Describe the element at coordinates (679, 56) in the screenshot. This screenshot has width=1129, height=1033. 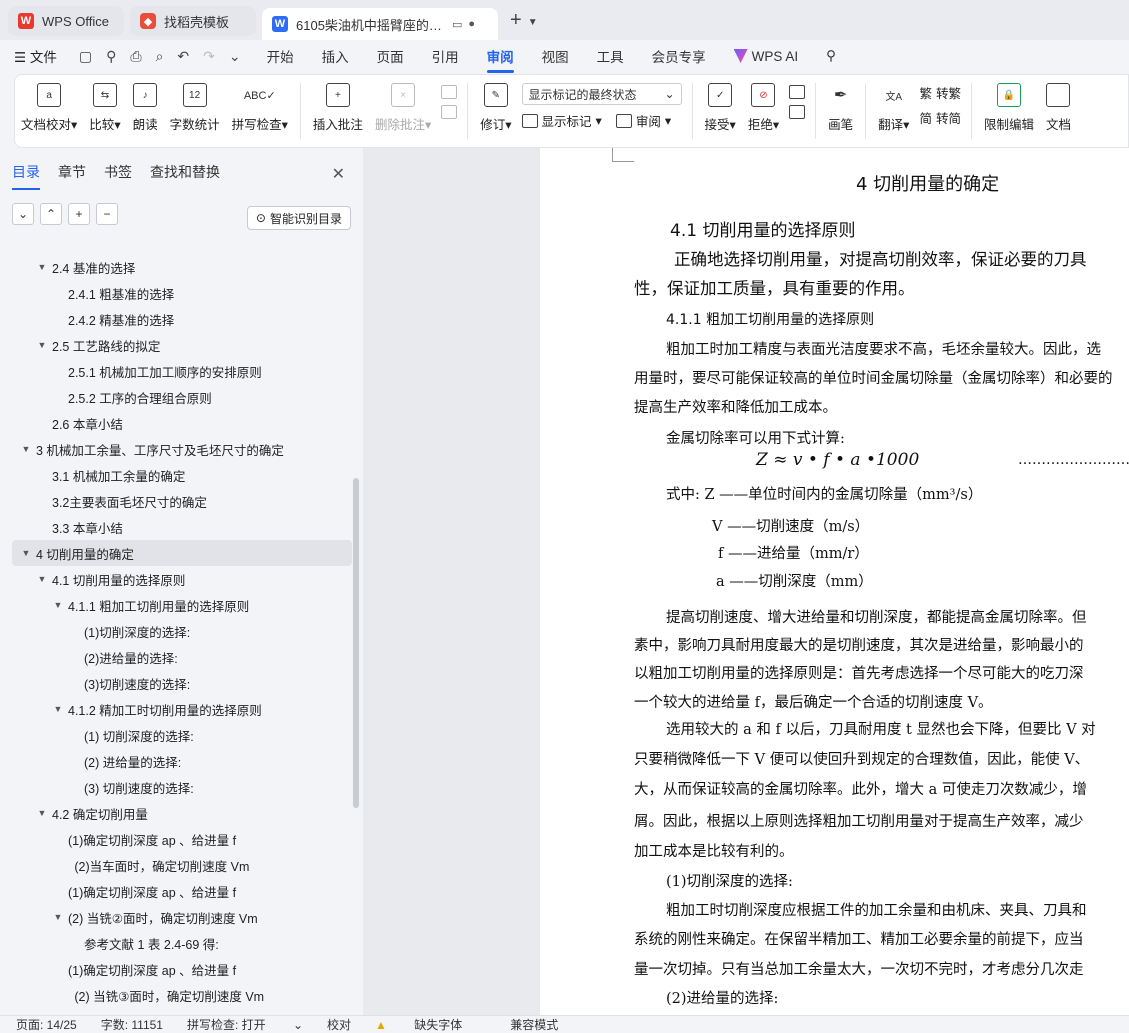
I see `menu-member: 会员专享` at that location.